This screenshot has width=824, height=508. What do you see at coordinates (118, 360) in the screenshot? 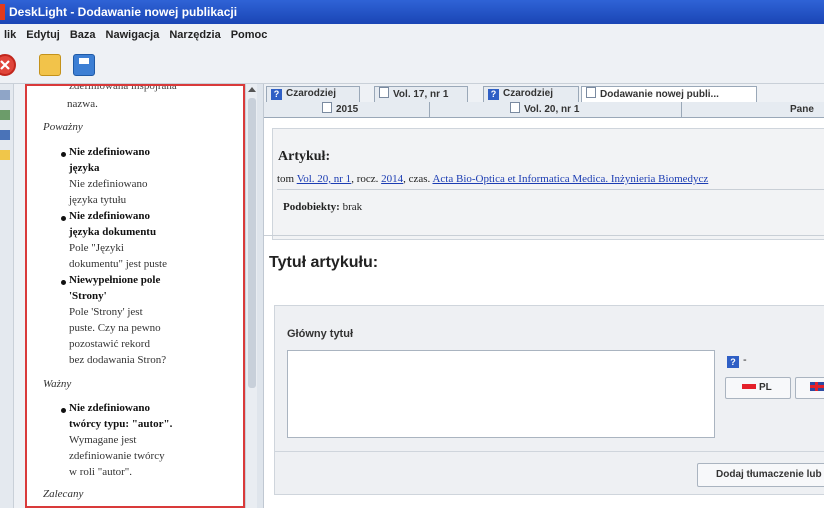
I see `message-desc: bez dodawania Stron?` at bounding box center [118, 360].